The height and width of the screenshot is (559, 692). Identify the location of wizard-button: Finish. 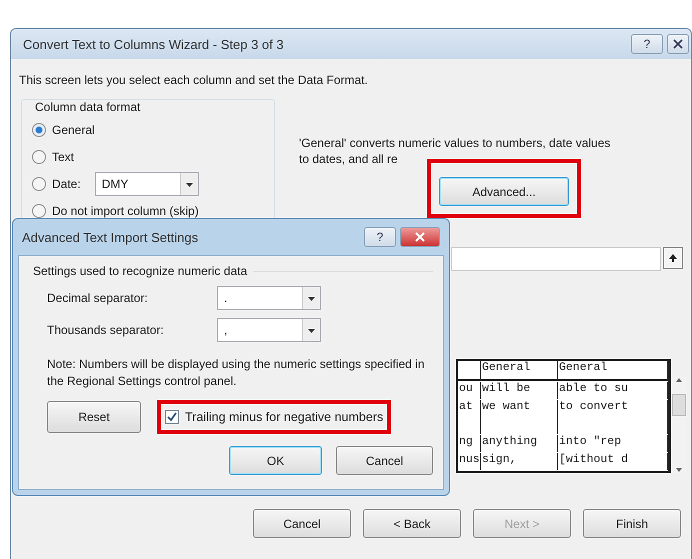
(632, 523).